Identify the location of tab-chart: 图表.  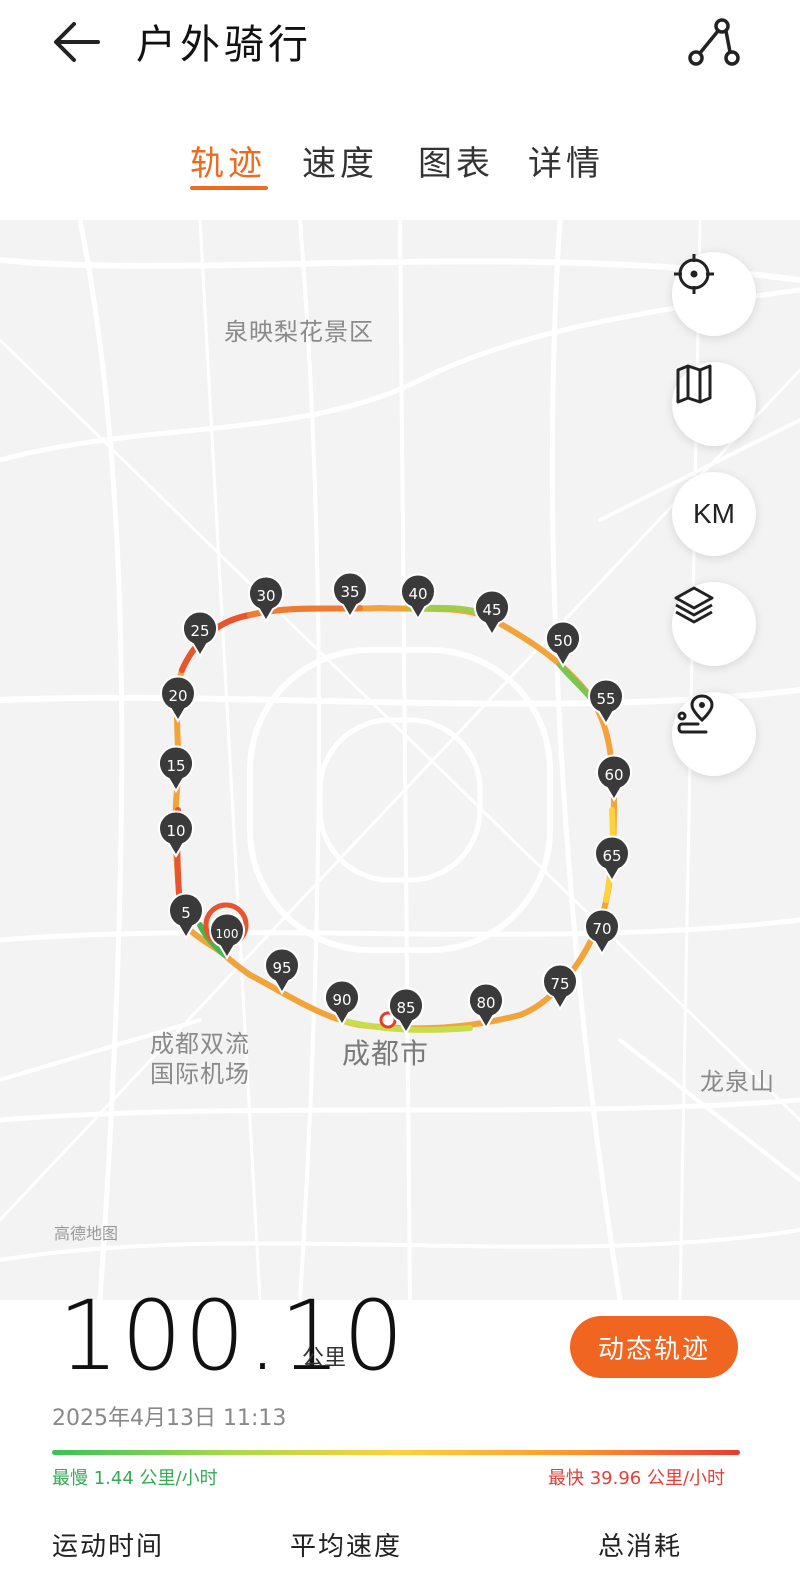
(456, 160).